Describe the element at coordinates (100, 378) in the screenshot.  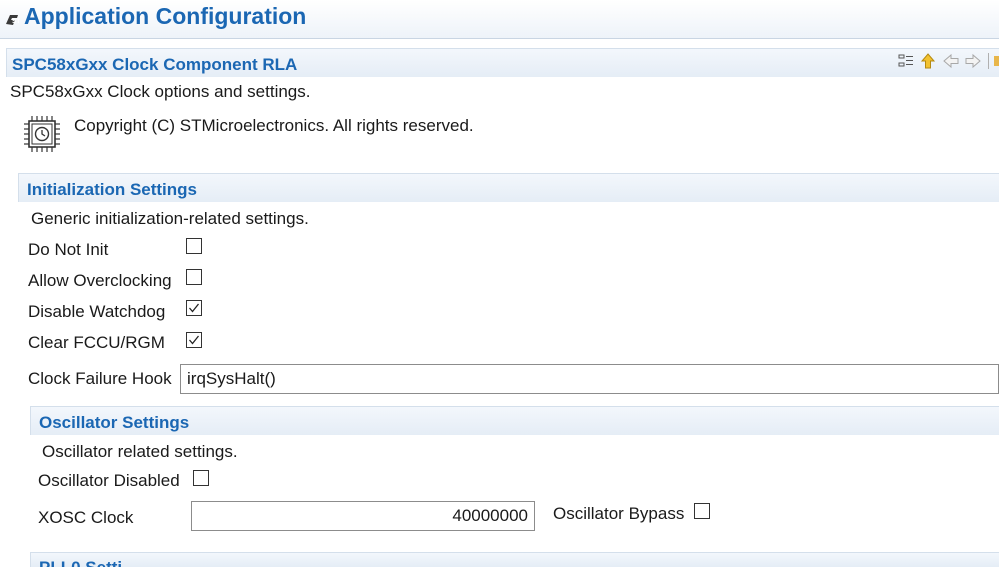
I see `clock-failure-hook-label: Clock Failure Hook` at that location.